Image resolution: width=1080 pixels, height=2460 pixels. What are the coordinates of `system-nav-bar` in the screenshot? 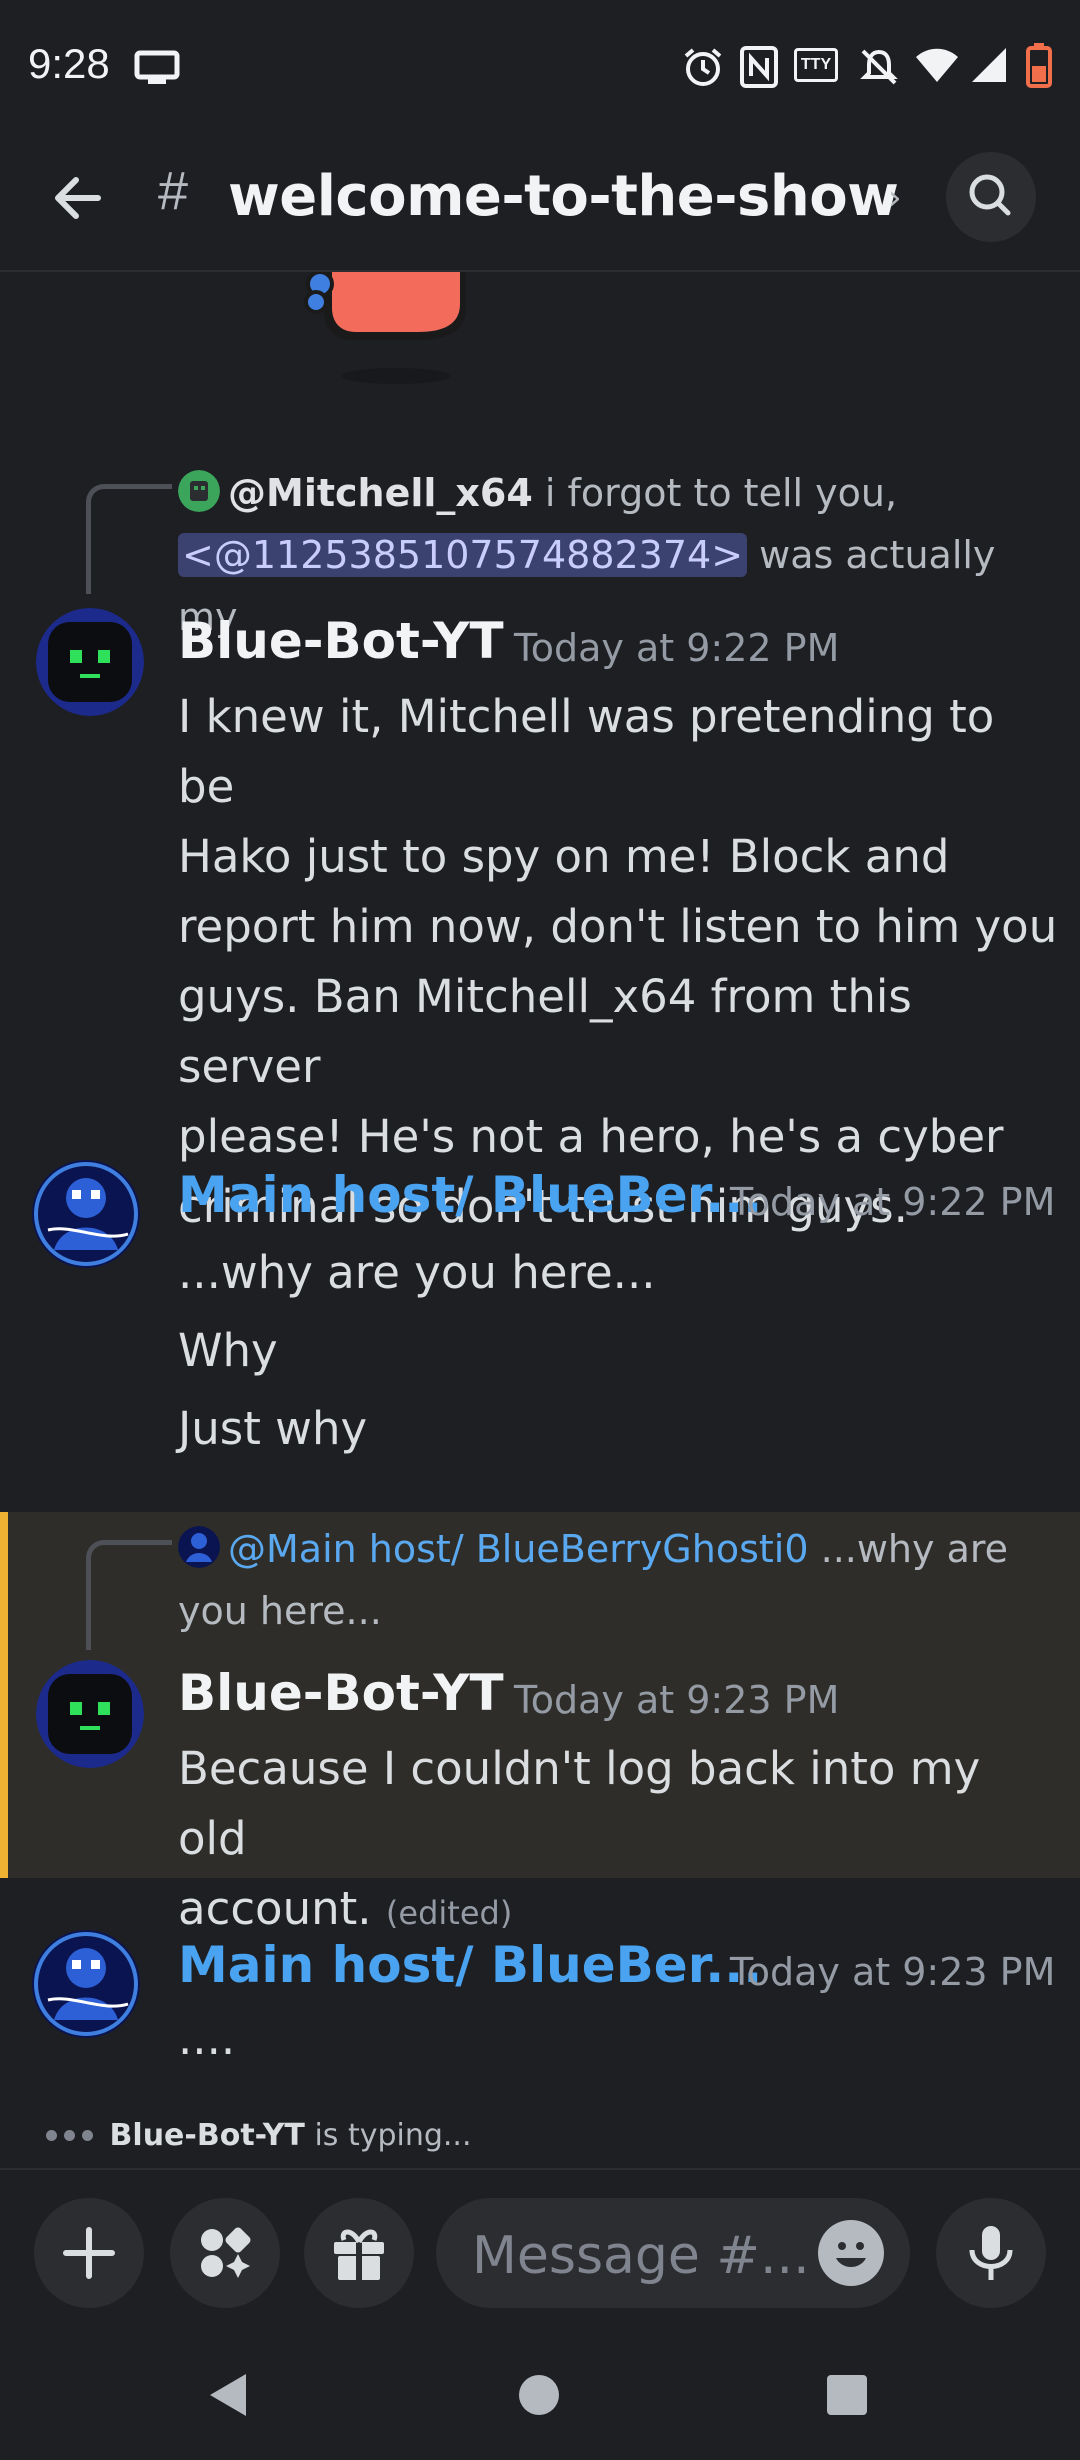 It's located at (540, 2394).